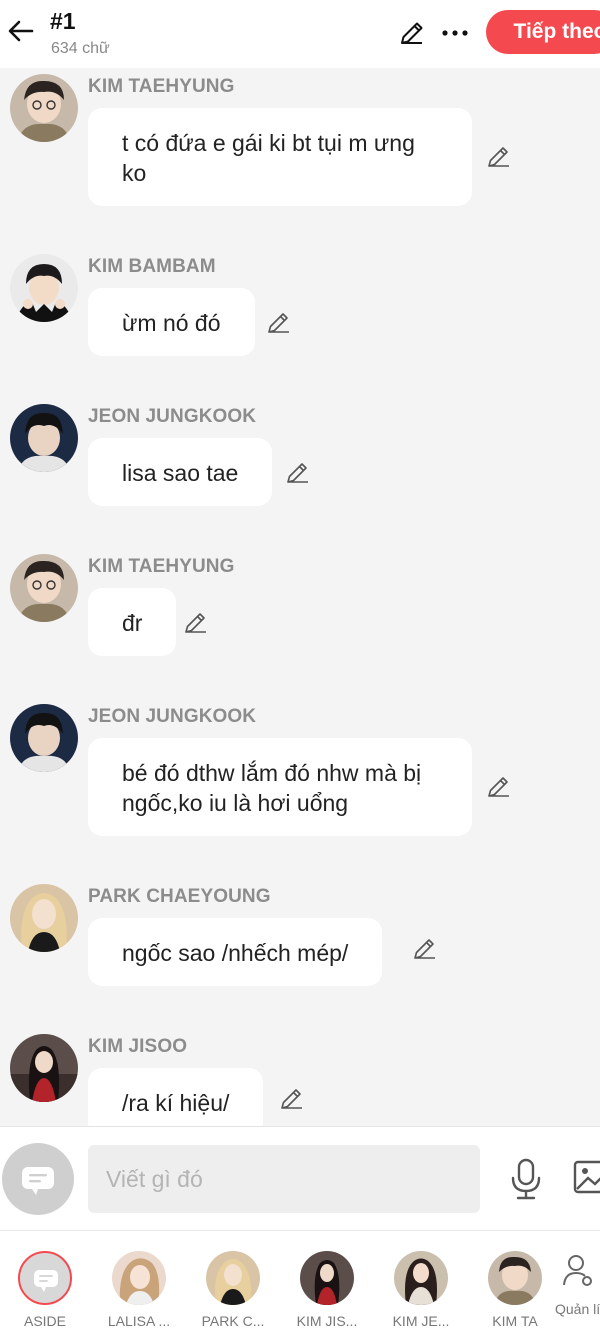  What do you see at coordinates (300, 1077) in the screenshot?
I see `message-item: KIM JISOO /ra kí hiệu/` at bounding box center [300, 1077].